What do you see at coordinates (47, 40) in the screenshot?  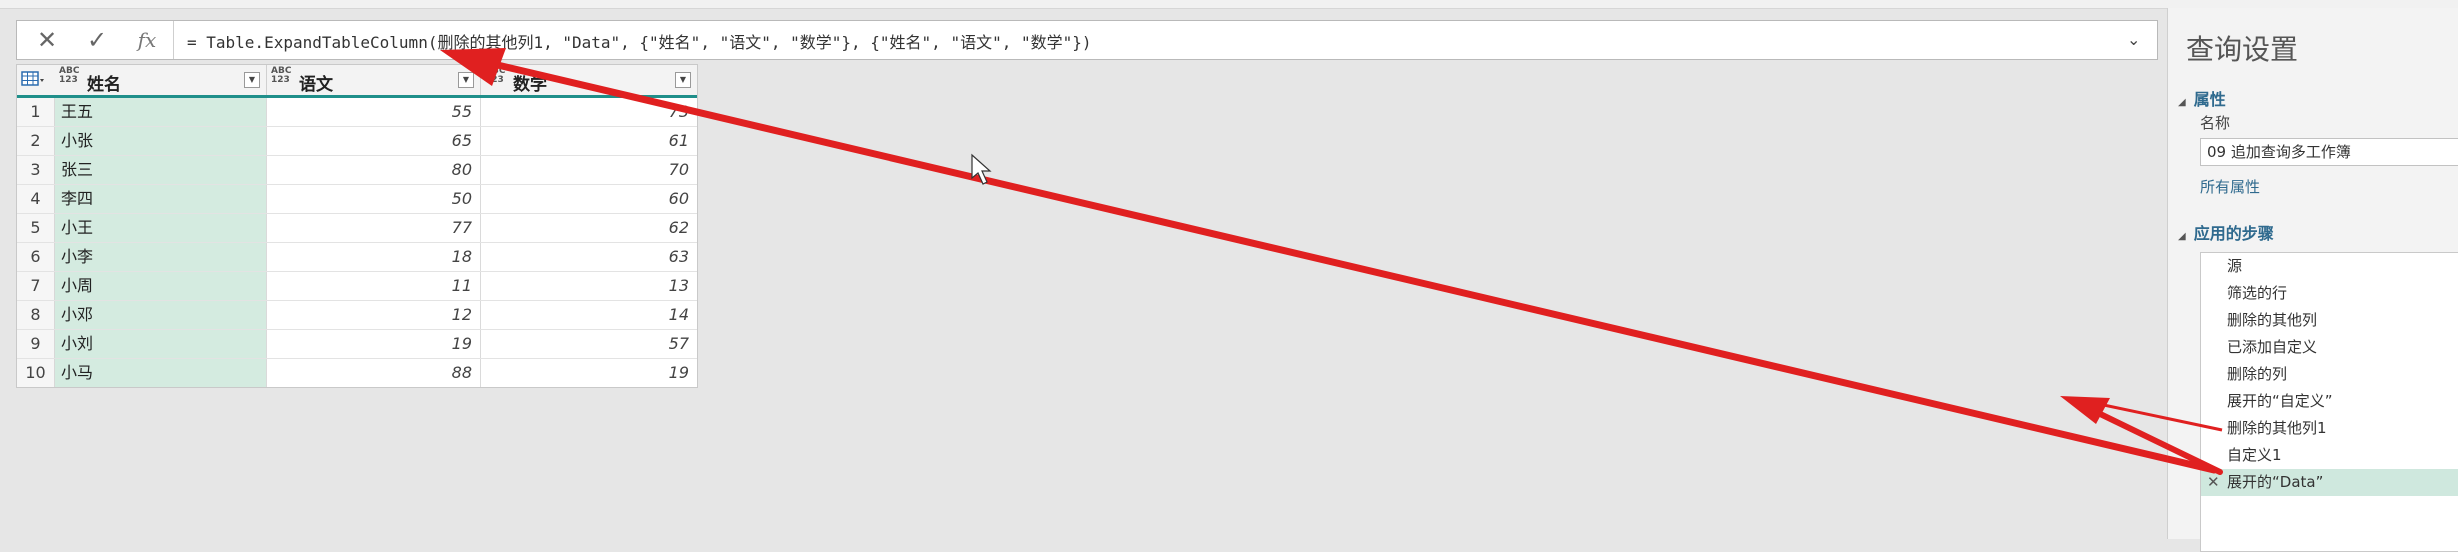 I see `cancel-icon: ✕` at bounding box center [47, 40].